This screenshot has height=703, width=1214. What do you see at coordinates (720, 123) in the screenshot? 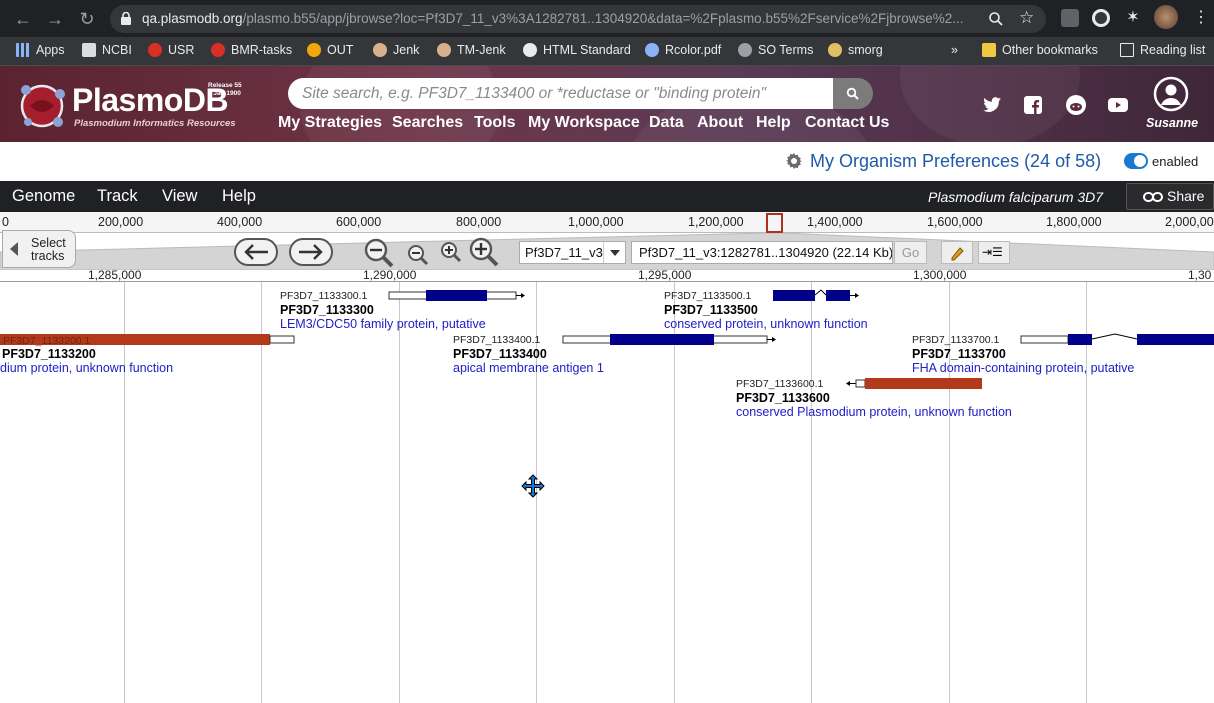
I see `nav-about: About` at bounding box center [720, 123].